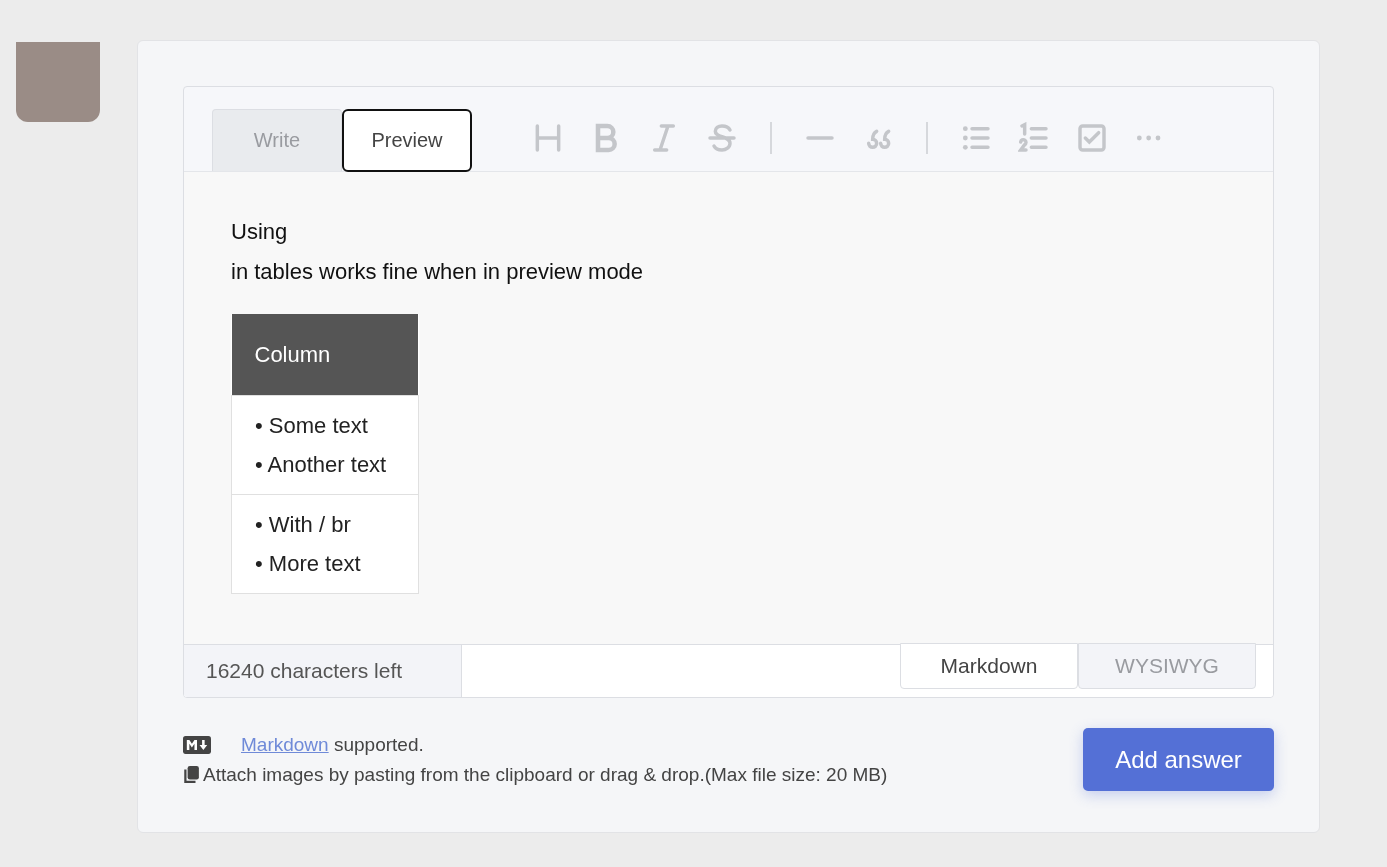 The image size is (1387, 867). Describe the element at coordinates (1034, 138) in the screenshot. I see `numbered-list-icon` at that location.